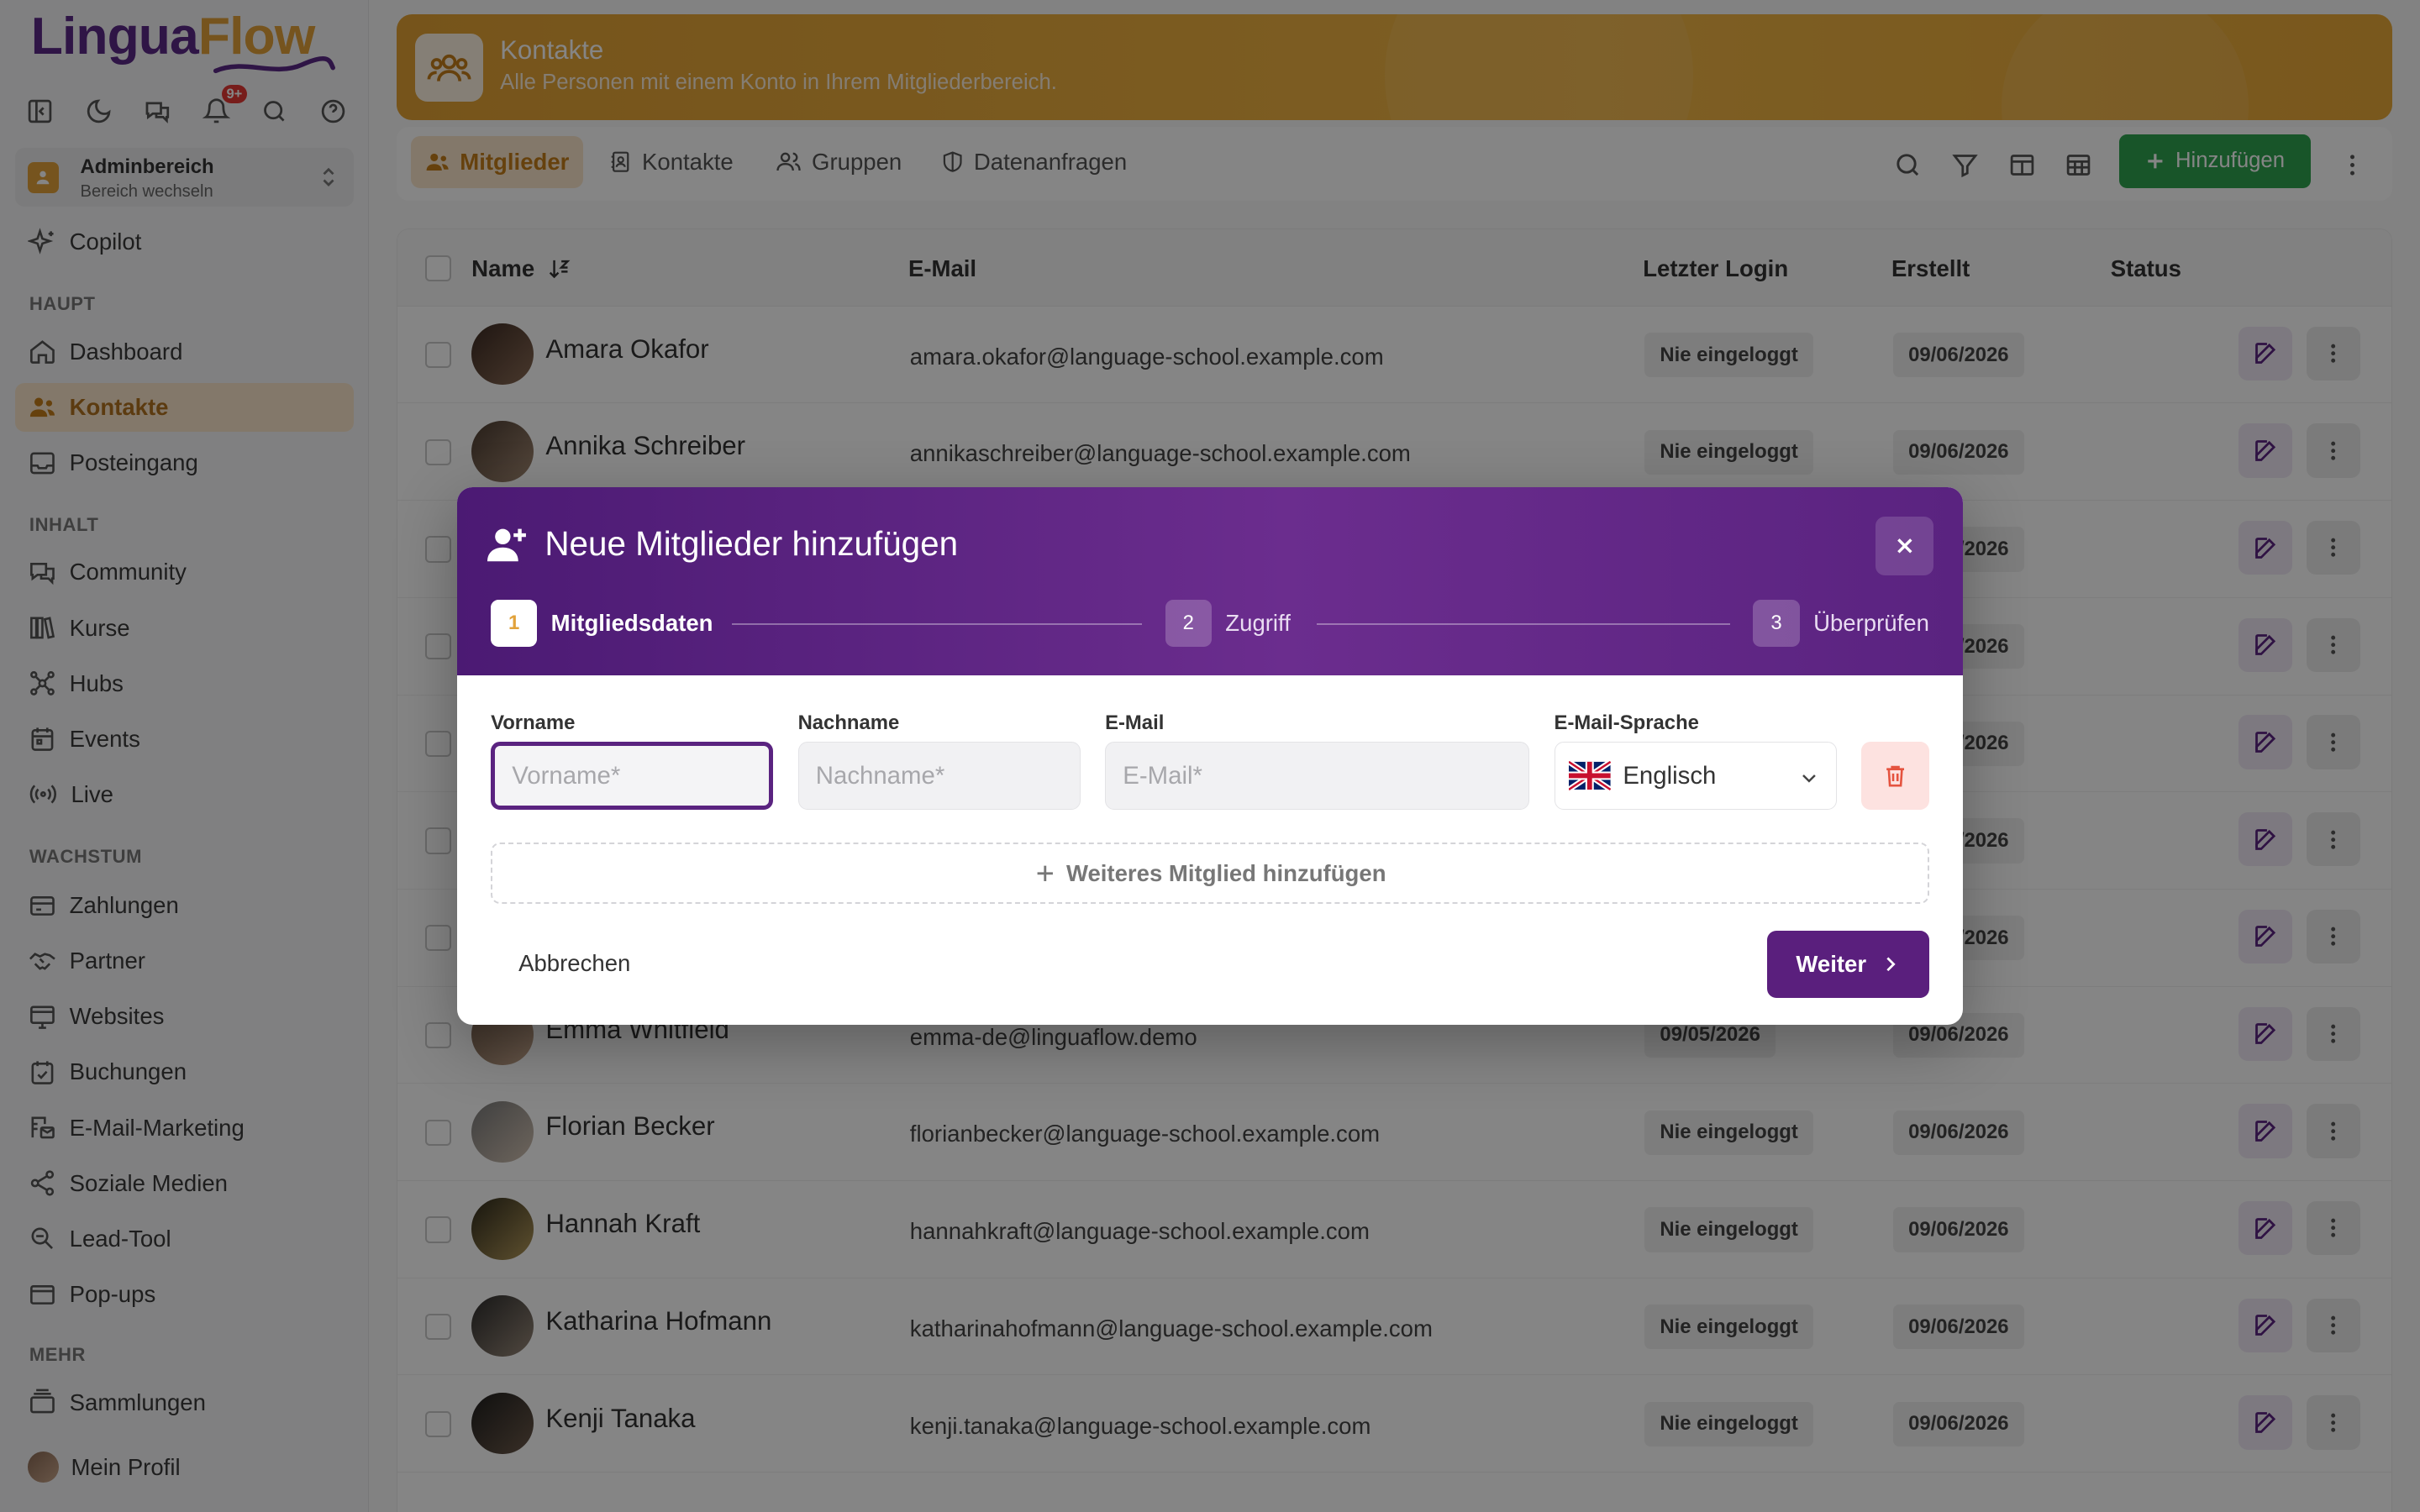  I want to click on vorname-input, so click(632, 776).